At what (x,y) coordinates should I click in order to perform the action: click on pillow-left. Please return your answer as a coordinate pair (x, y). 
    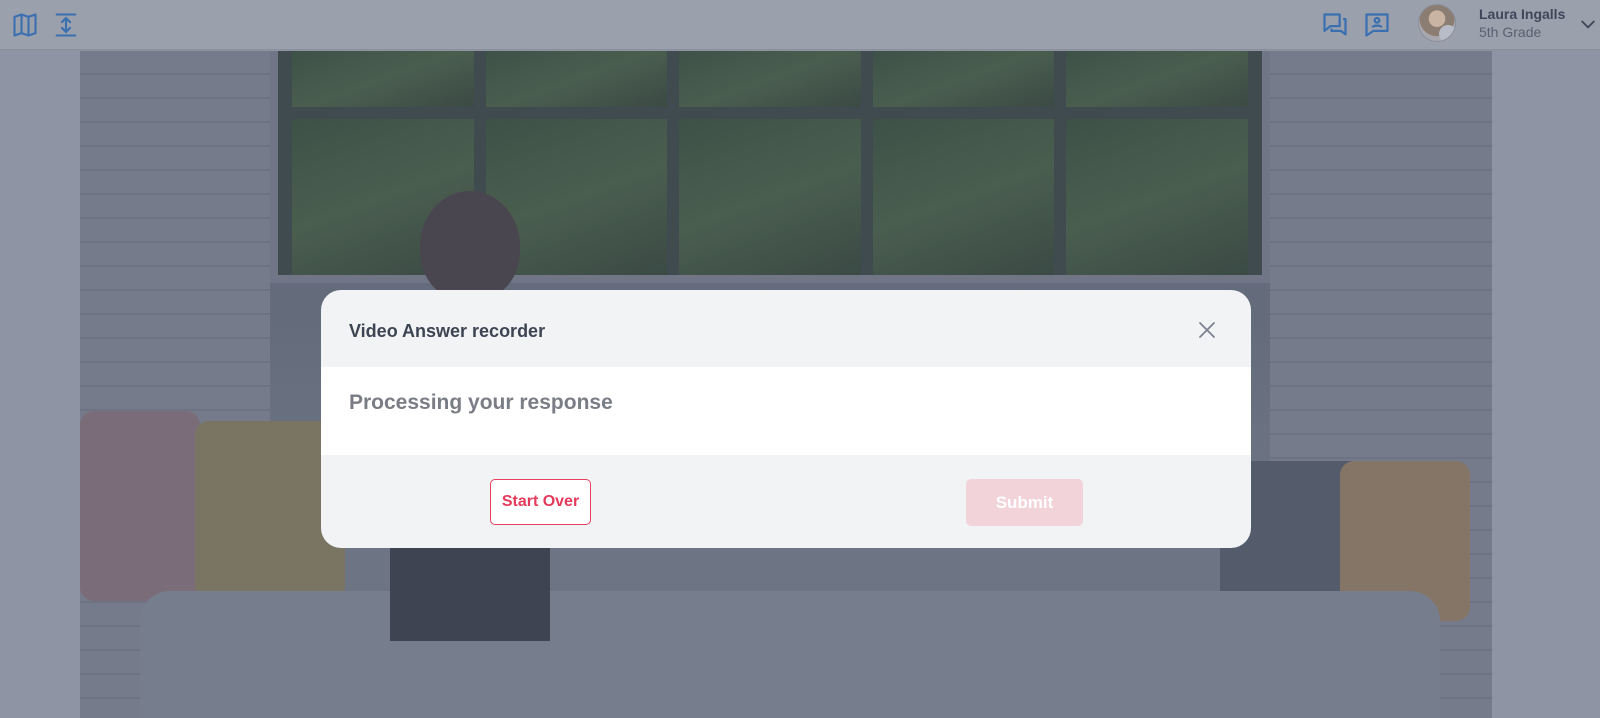
    Looking at the image, I should click on (140, 506).